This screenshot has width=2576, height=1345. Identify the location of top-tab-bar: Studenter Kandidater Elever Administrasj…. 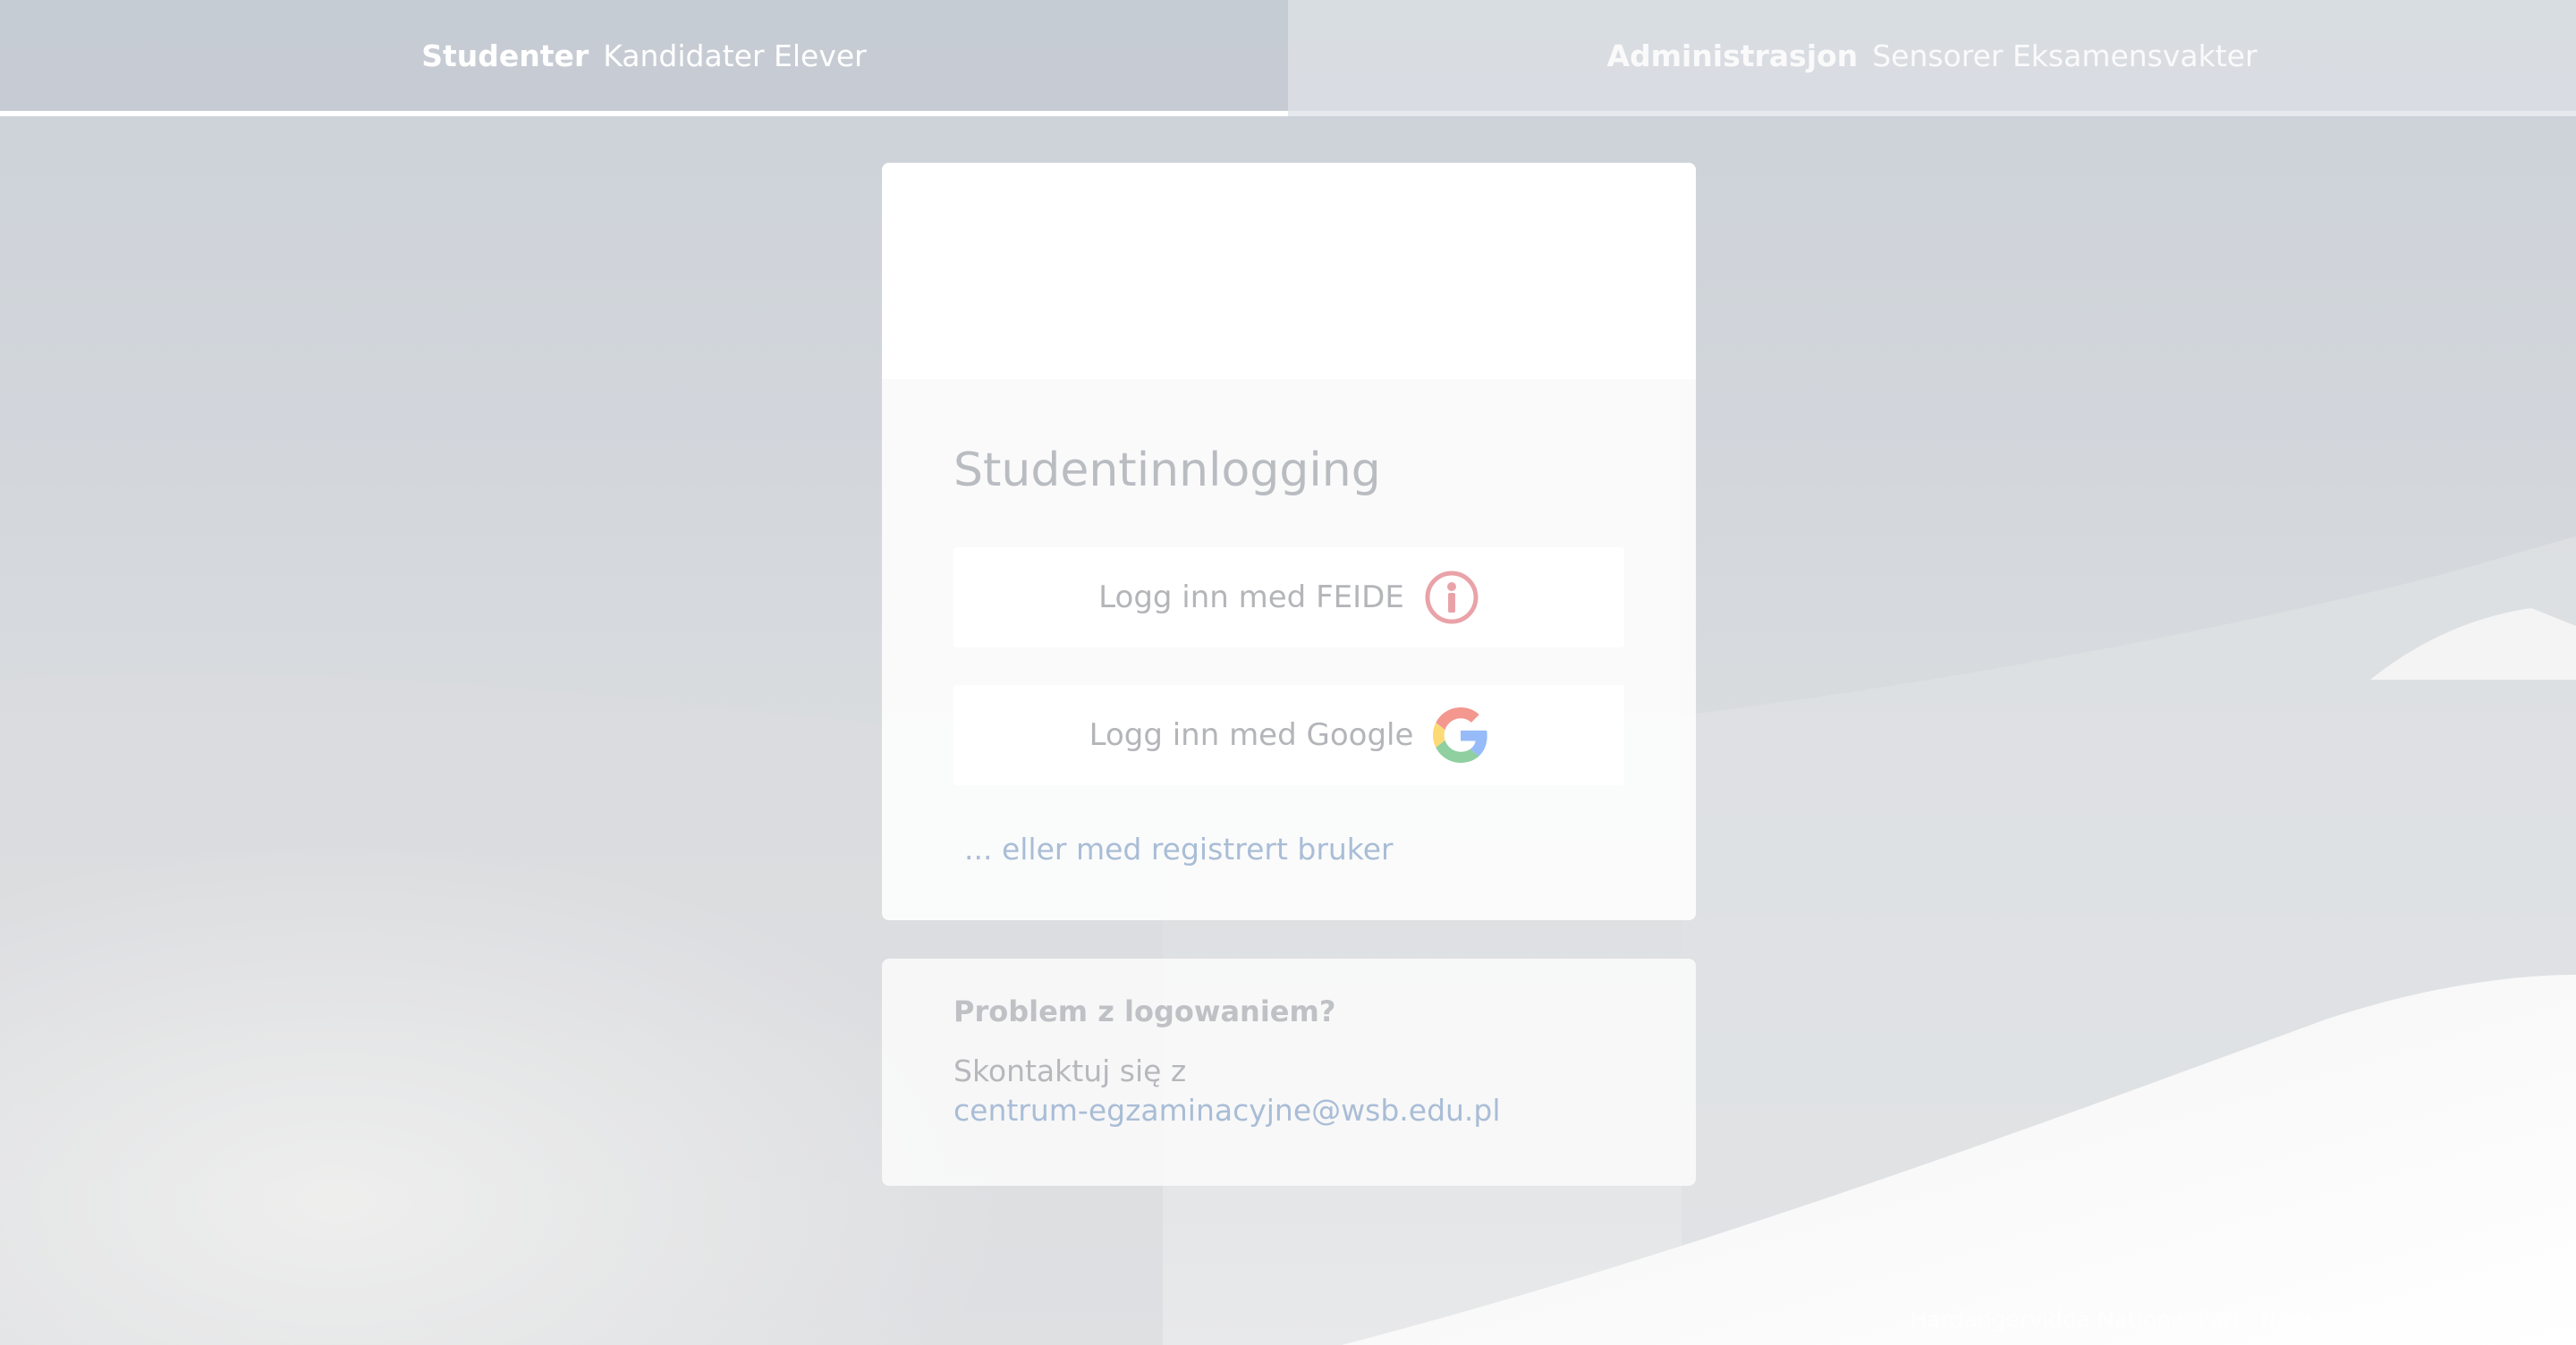
(1288, 58).